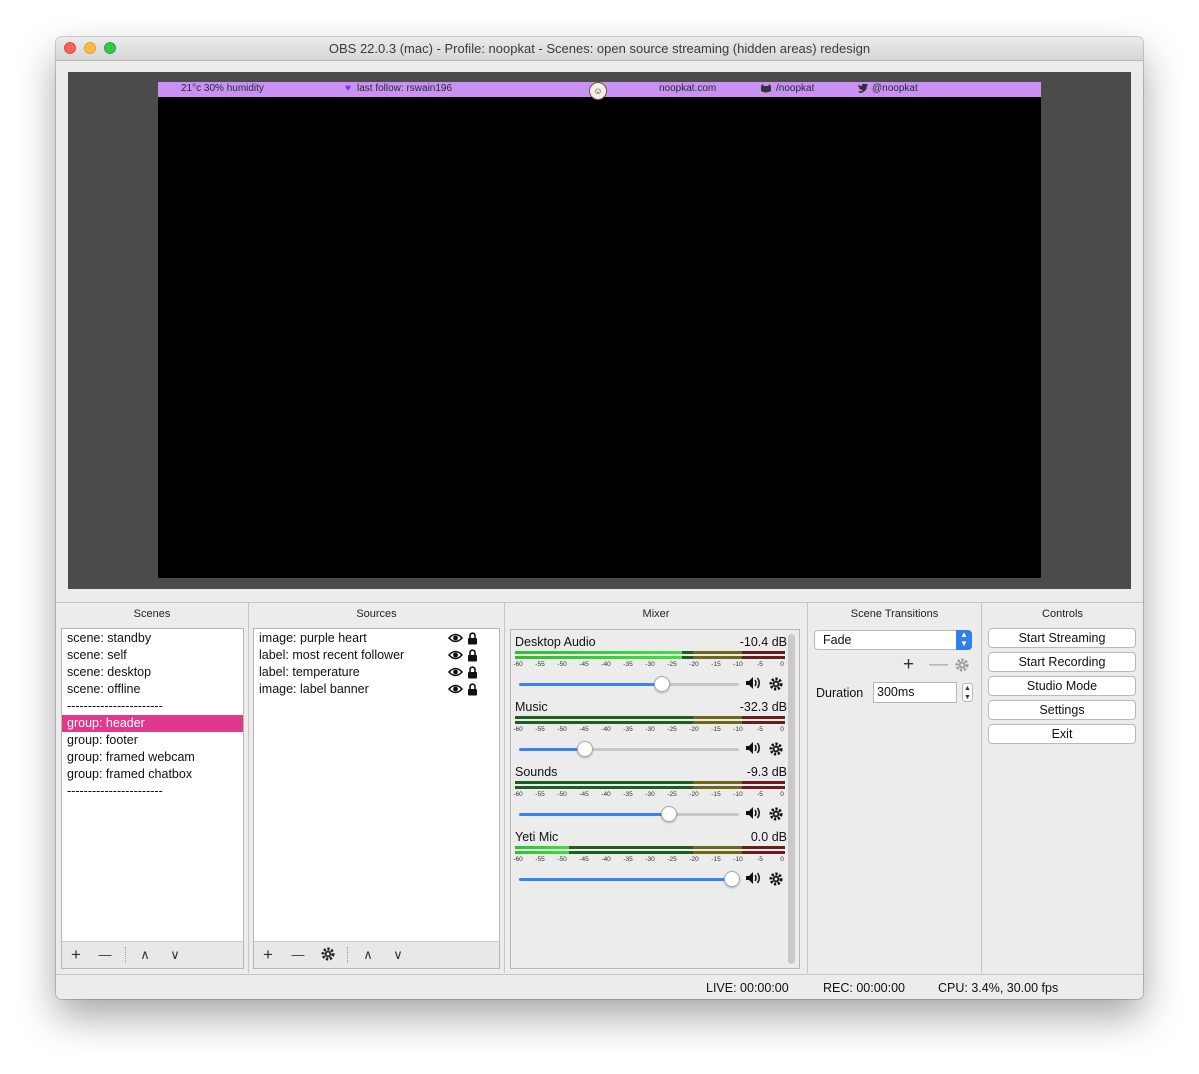  What do you see at coordinates (763, 642) in the screenshot?
I see `channel-db: -10.4 dB` at bounding box center [763, 642].